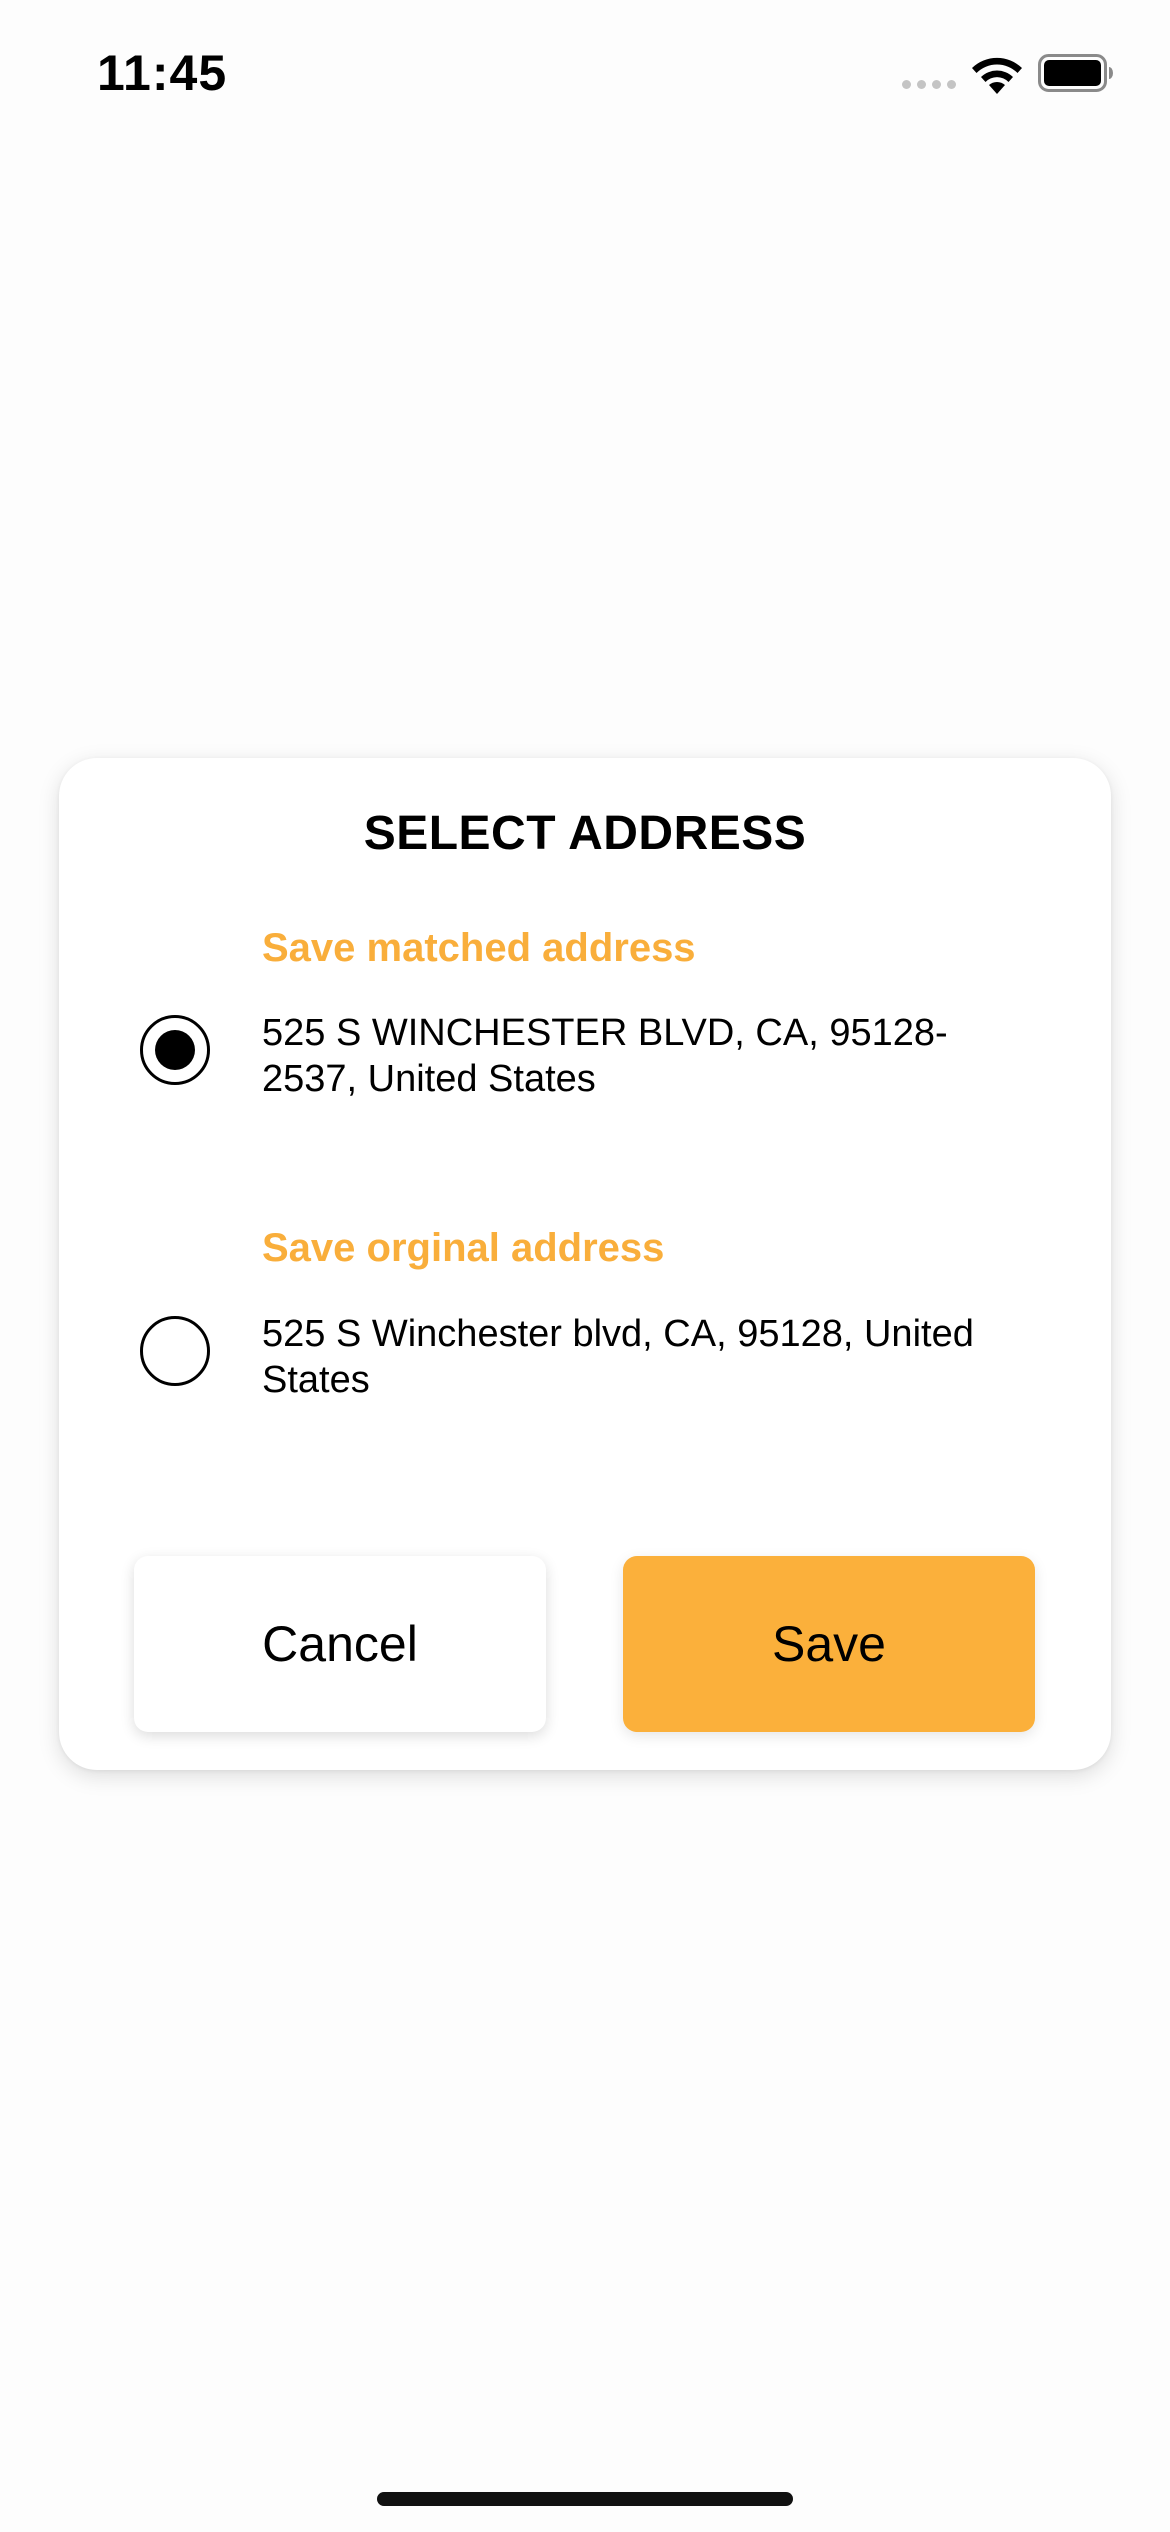 This screenshot has width=1170, height=2532. I want to click on status-bar: 11:45, so click(585, 75).